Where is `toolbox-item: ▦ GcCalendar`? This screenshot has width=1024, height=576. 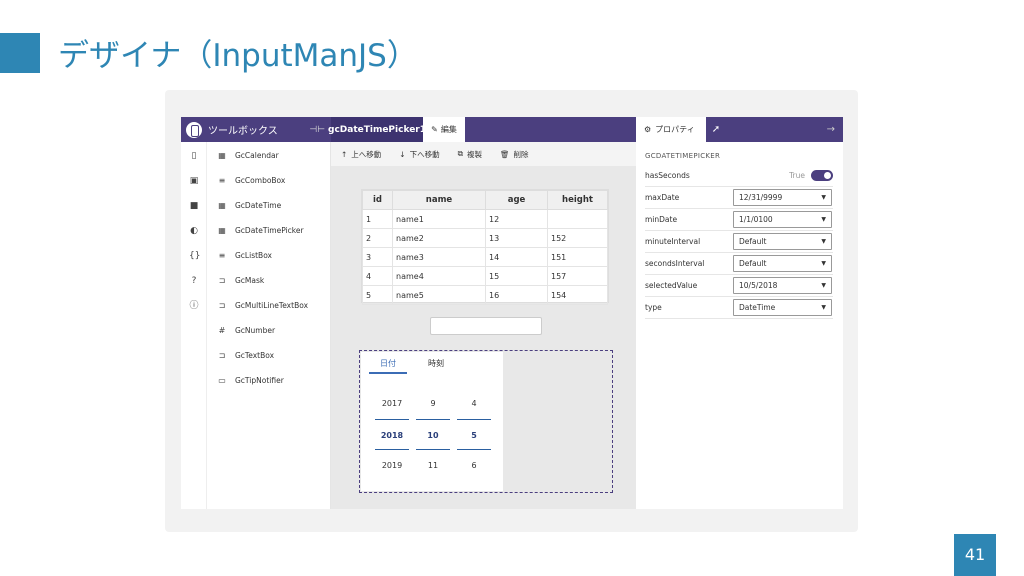 toolbox-item: ▦ GcCalendar is located at coordinates (247, 155).